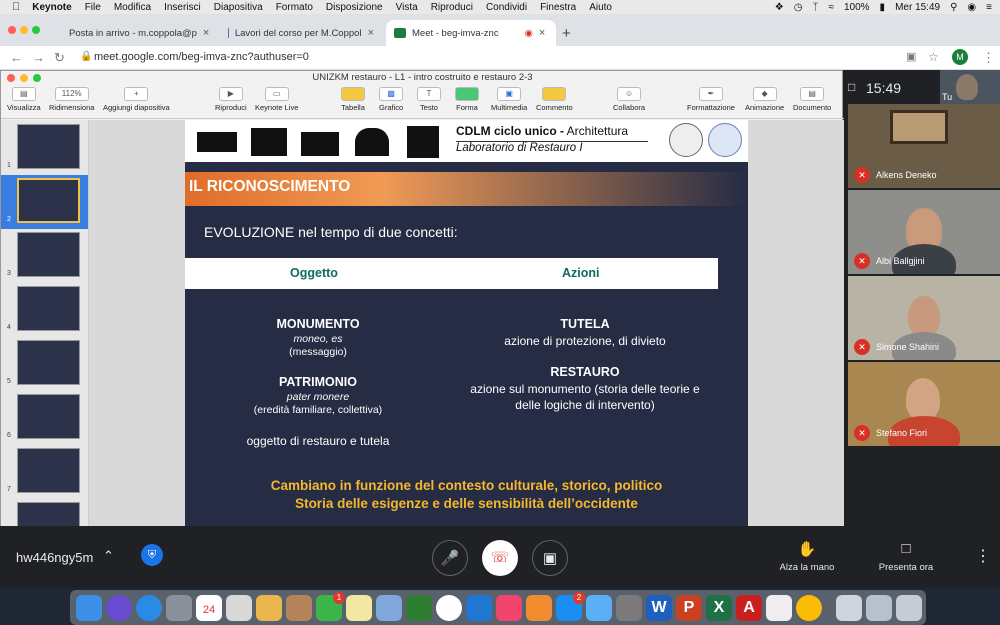 The image size is (1000, 625). I want to click on safari-icon, so click(149, 608).